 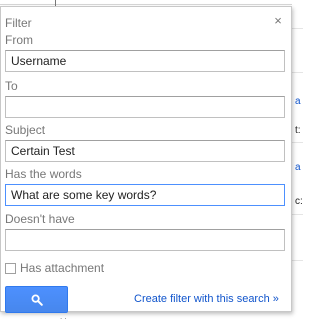 What do you see at coordinates (298, 130) in the screenshot?
I see `background-fragment: t:` at bounding box center [298, 130].